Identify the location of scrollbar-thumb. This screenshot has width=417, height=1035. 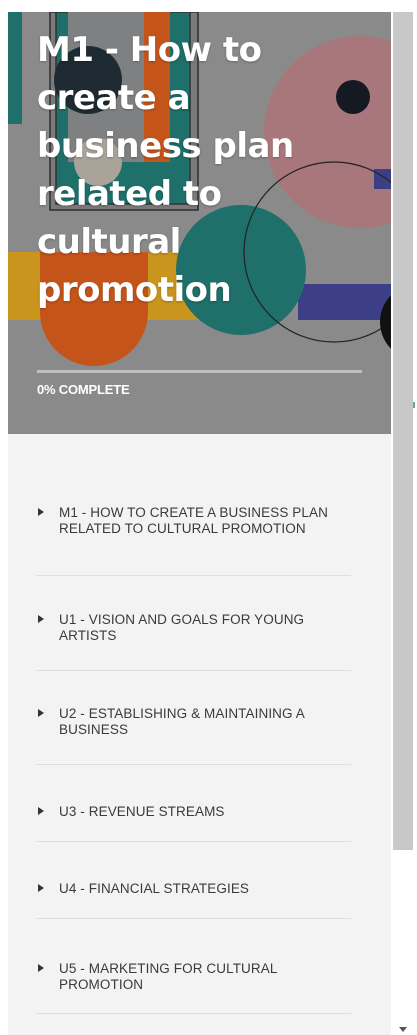
(403, 431).